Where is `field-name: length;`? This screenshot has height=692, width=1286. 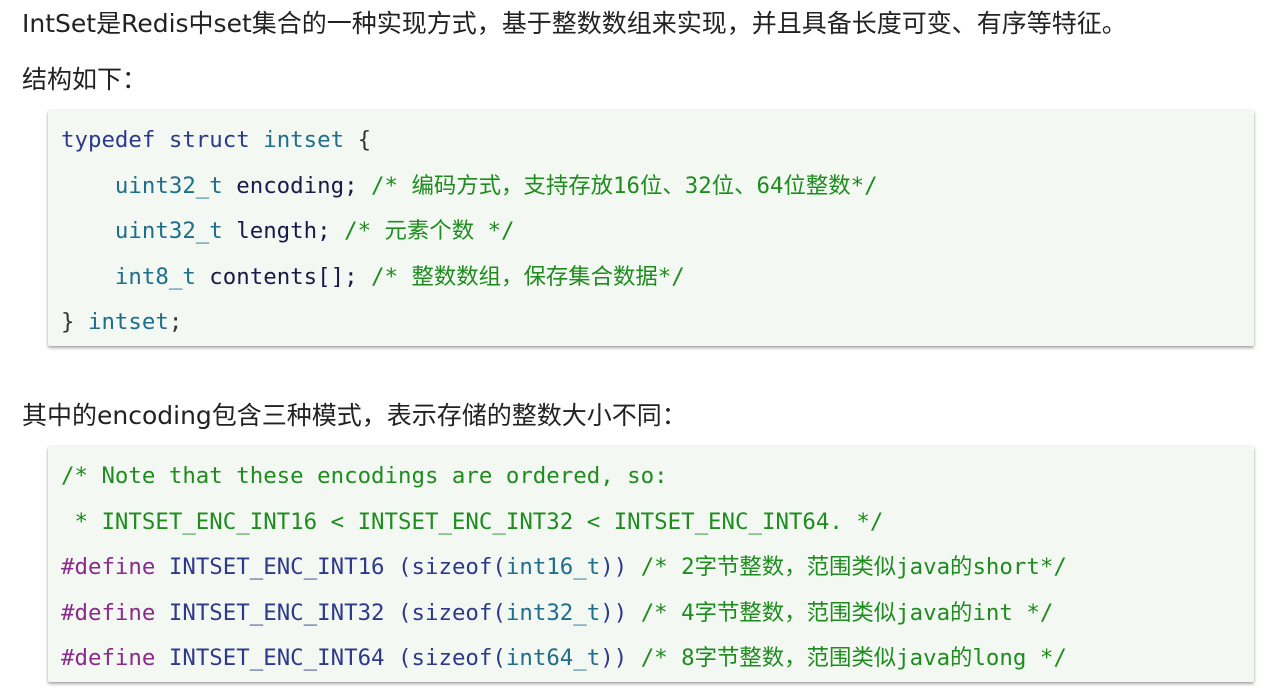
field-name: length; is located at coordinates (276, 231).